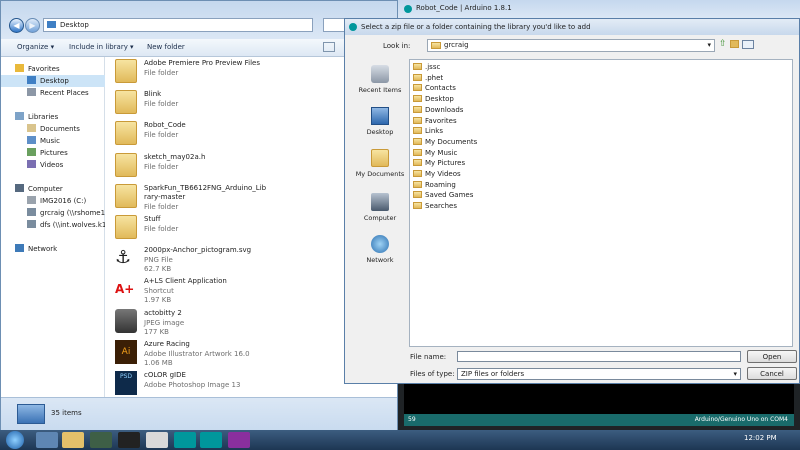 Image resolution: width=800 pixels, height=450 pixels. Describe the element at coordinates (59, 117) in the screenshot. I see `nav-item: Libraries` at that location.